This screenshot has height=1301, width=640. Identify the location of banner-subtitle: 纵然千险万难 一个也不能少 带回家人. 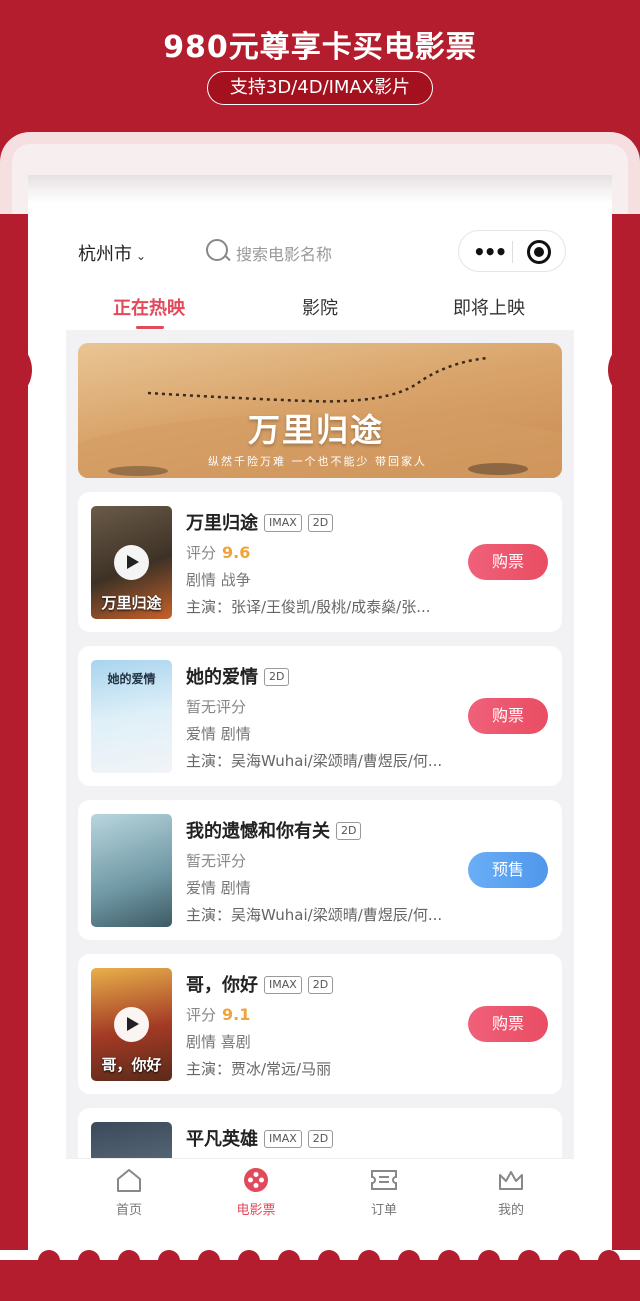
(317, 461).